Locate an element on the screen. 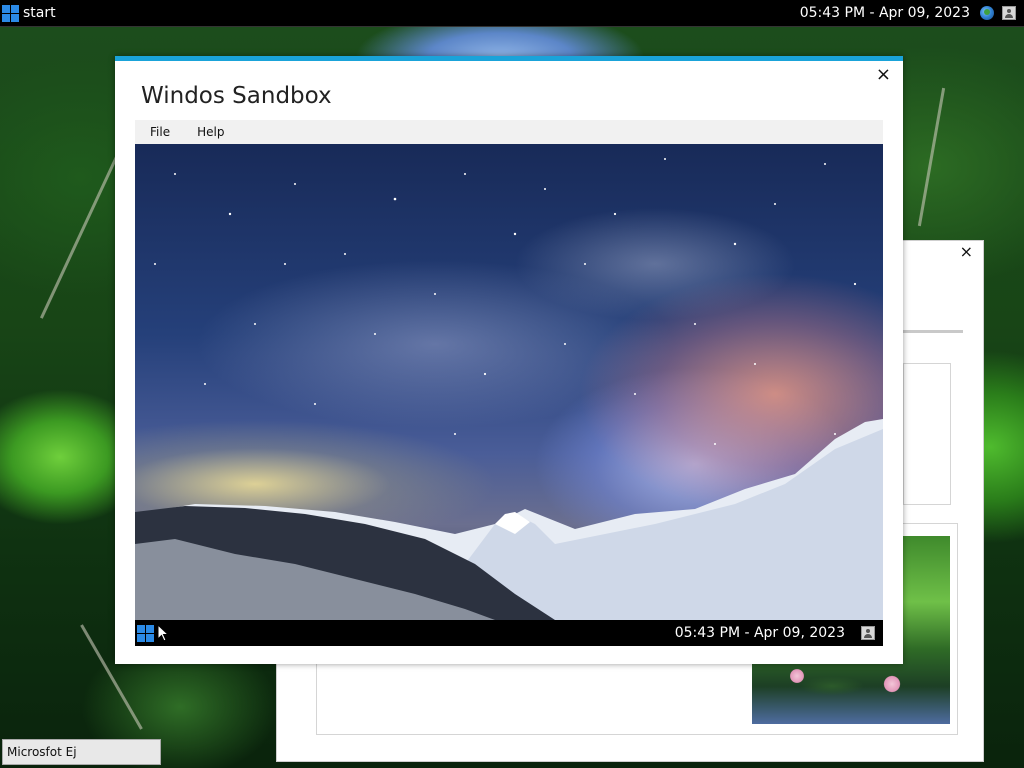 This screenshot has height=768, width=1024. menu-bar: File Help is located at coordinates (509, 132).